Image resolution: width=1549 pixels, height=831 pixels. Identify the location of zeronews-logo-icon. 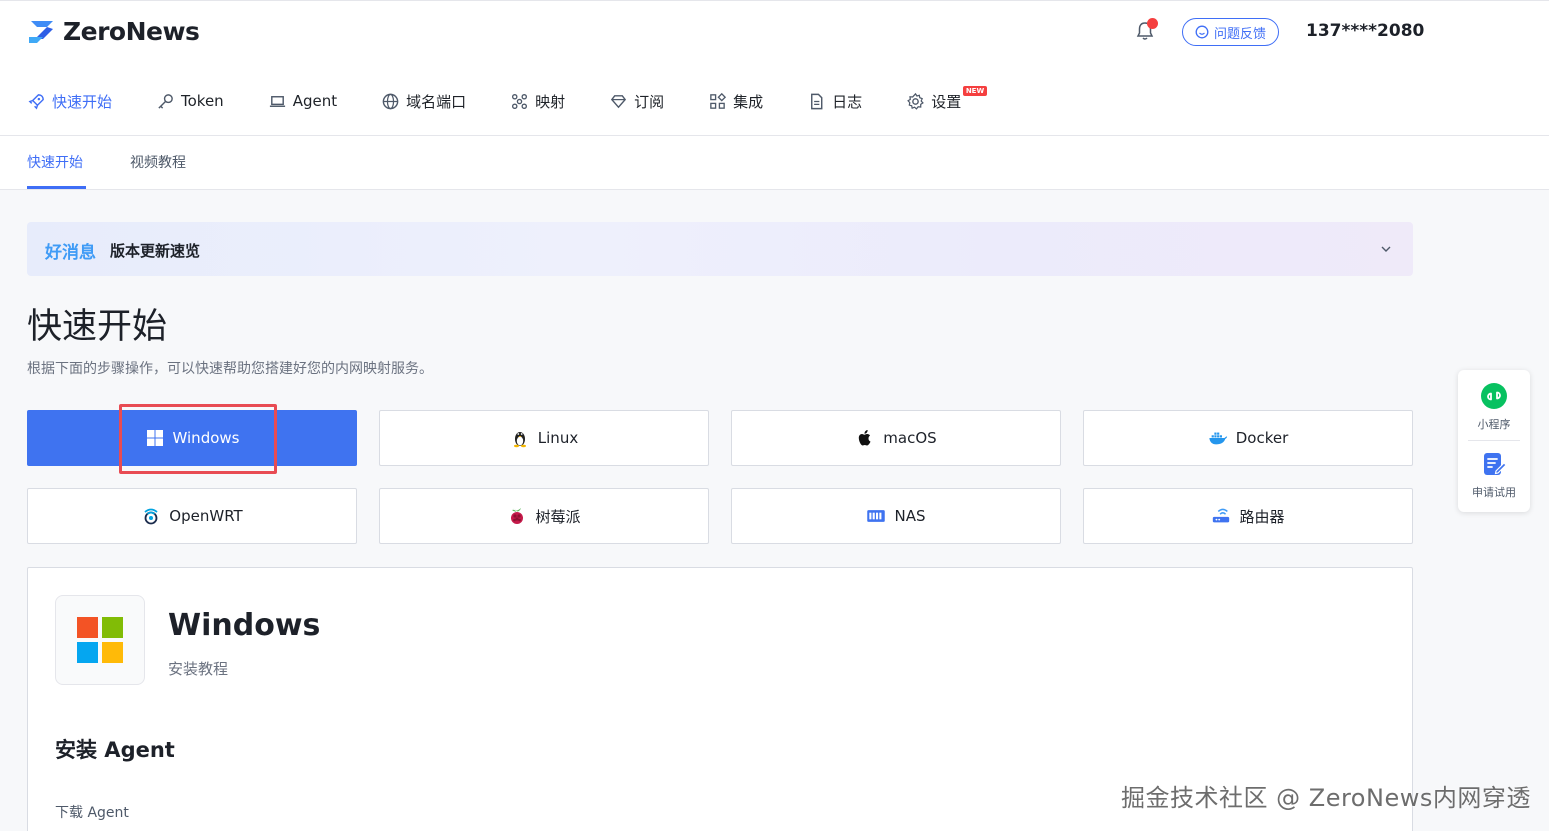
(41, 31).